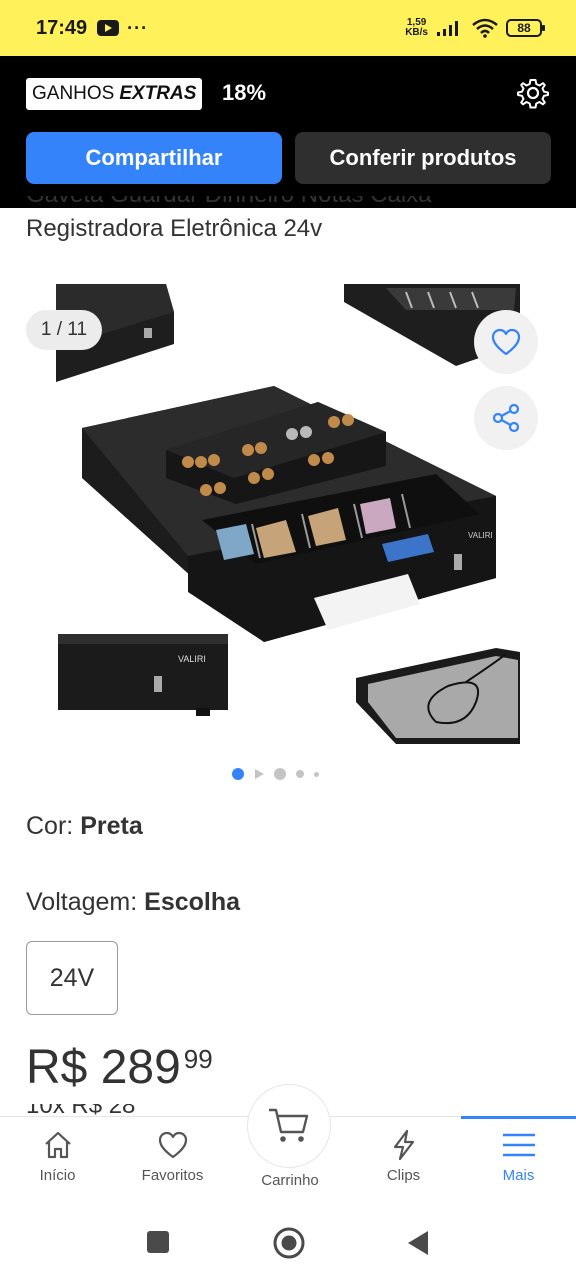 This screenshot has height=1280, width=576. Describe the element at coordinates (259, 774) in the screenshot. I see `carousel-video-icon` at that location.